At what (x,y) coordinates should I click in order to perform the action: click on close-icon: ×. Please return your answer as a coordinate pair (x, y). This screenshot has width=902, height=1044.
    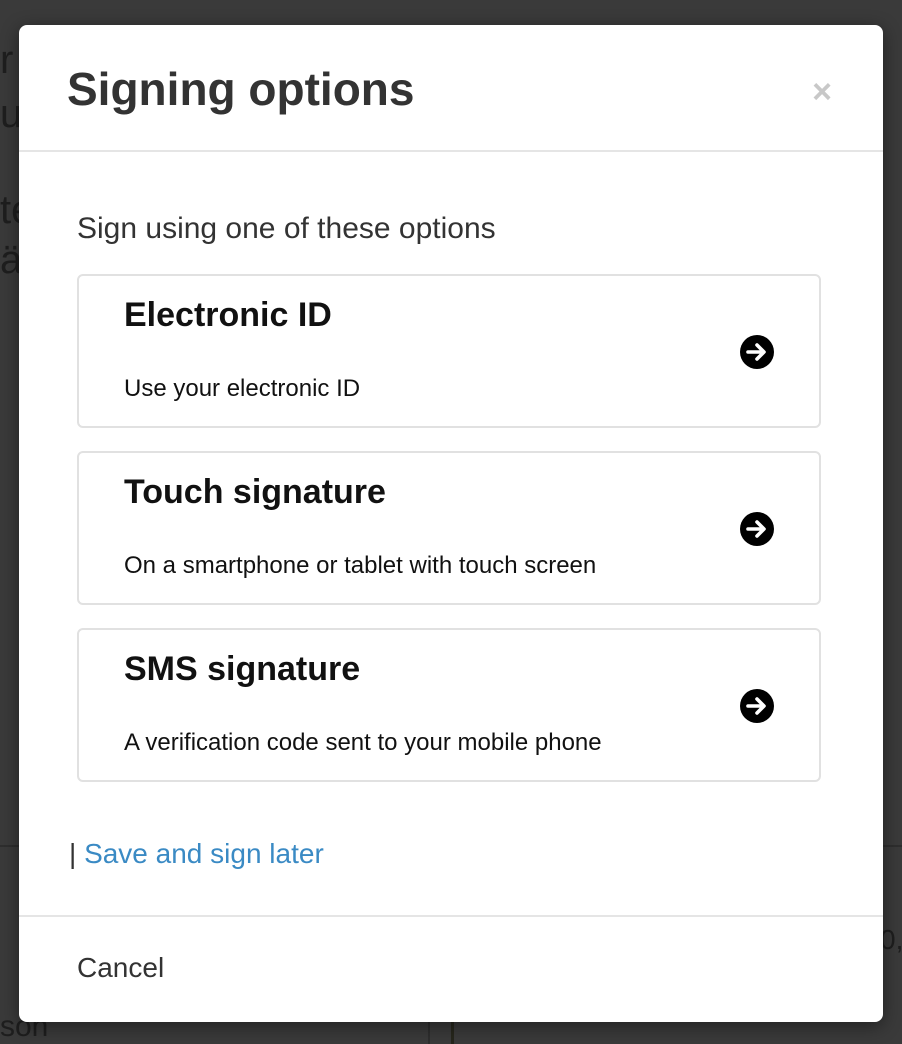
    Looking at the image, I should click on (822, 92).